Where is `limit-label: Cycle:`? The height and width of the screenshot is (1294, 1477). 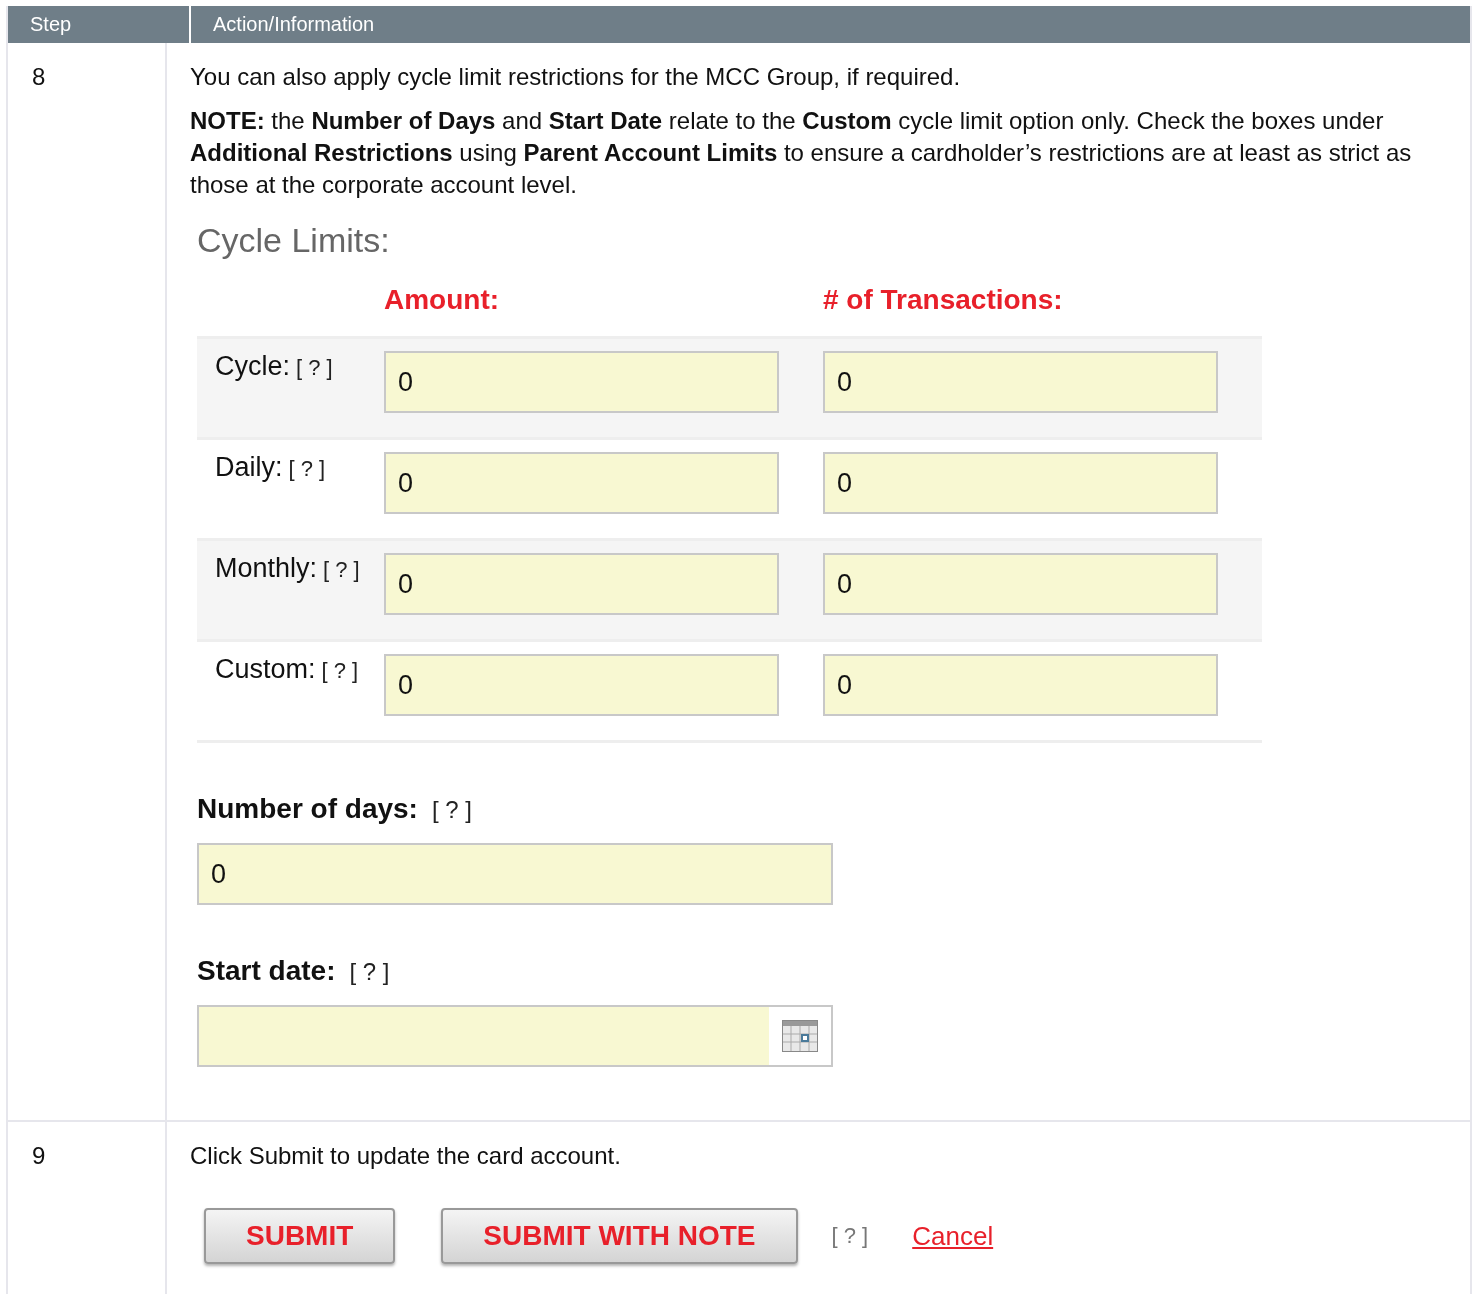 limit-label: Cycle: is located at coordinates (252, 366).